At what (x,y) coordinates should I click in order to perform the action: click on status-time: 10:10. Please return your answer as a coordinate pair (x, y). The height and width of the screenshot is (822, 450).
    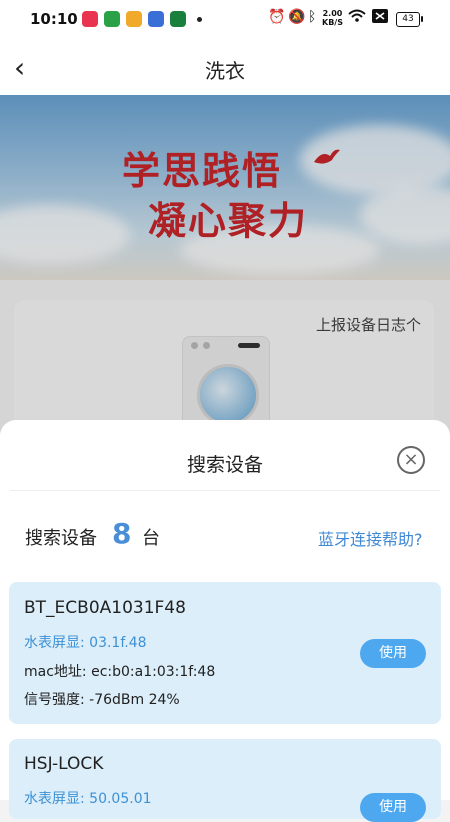
    Looking at the image, I should click on (54, 19).